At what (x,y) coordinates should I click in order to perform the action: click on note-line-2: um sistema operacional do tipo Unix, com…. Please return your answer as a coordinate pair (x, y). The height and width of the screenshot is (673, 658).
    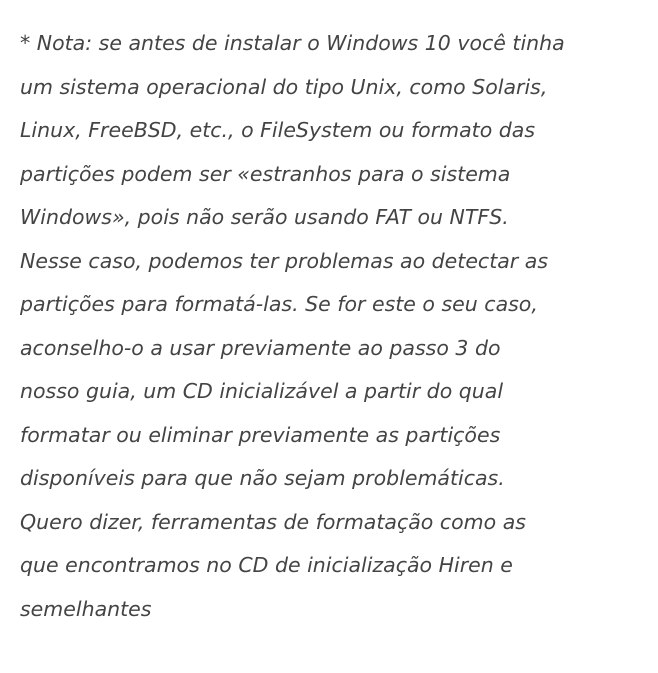
    Looking at the image, I should click on (284, 86).